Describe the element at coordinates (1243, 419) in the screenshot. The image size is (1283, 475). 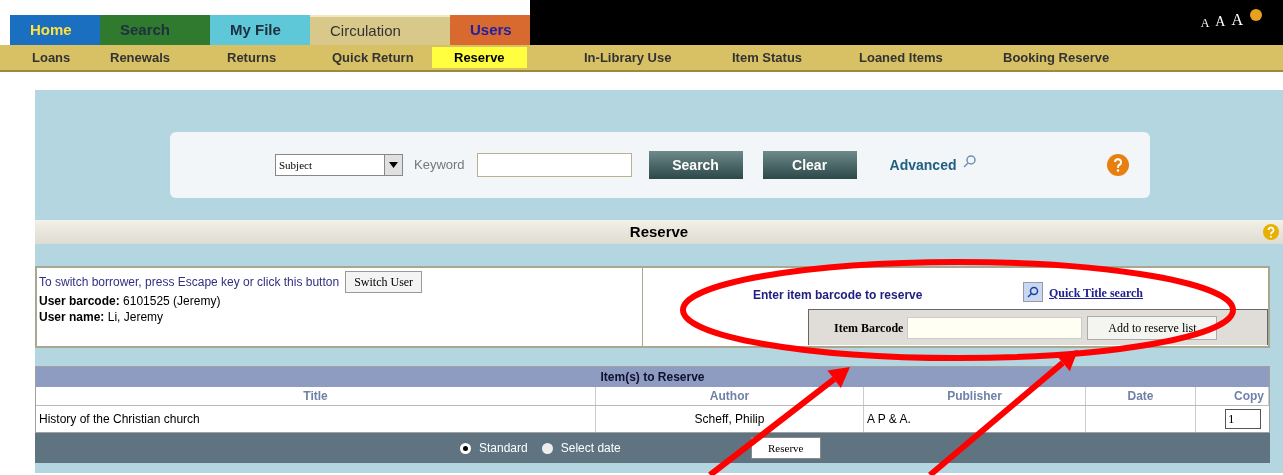
I see `copy-field: 1` at that location.